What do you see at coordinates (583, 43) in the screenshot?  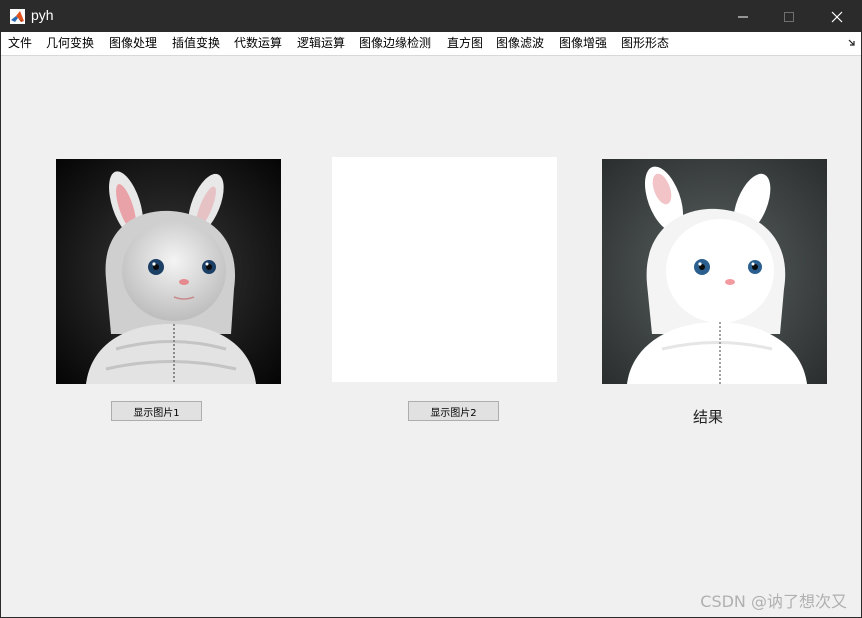 I see `menu-image-enhance: 图像增强` at bounding box center [583, 43].